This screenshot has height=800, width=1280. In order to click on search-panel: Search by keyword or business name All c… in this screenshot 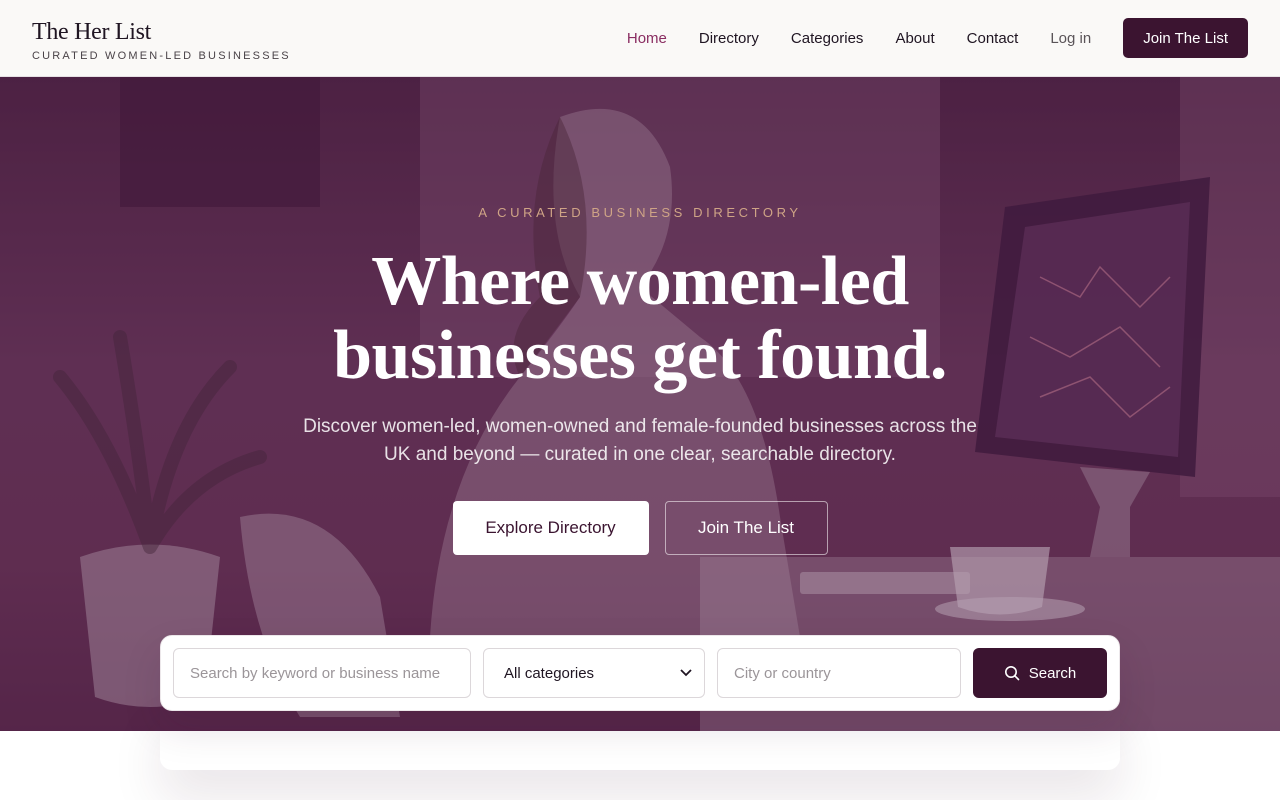, I will do `click(640, 673)`.